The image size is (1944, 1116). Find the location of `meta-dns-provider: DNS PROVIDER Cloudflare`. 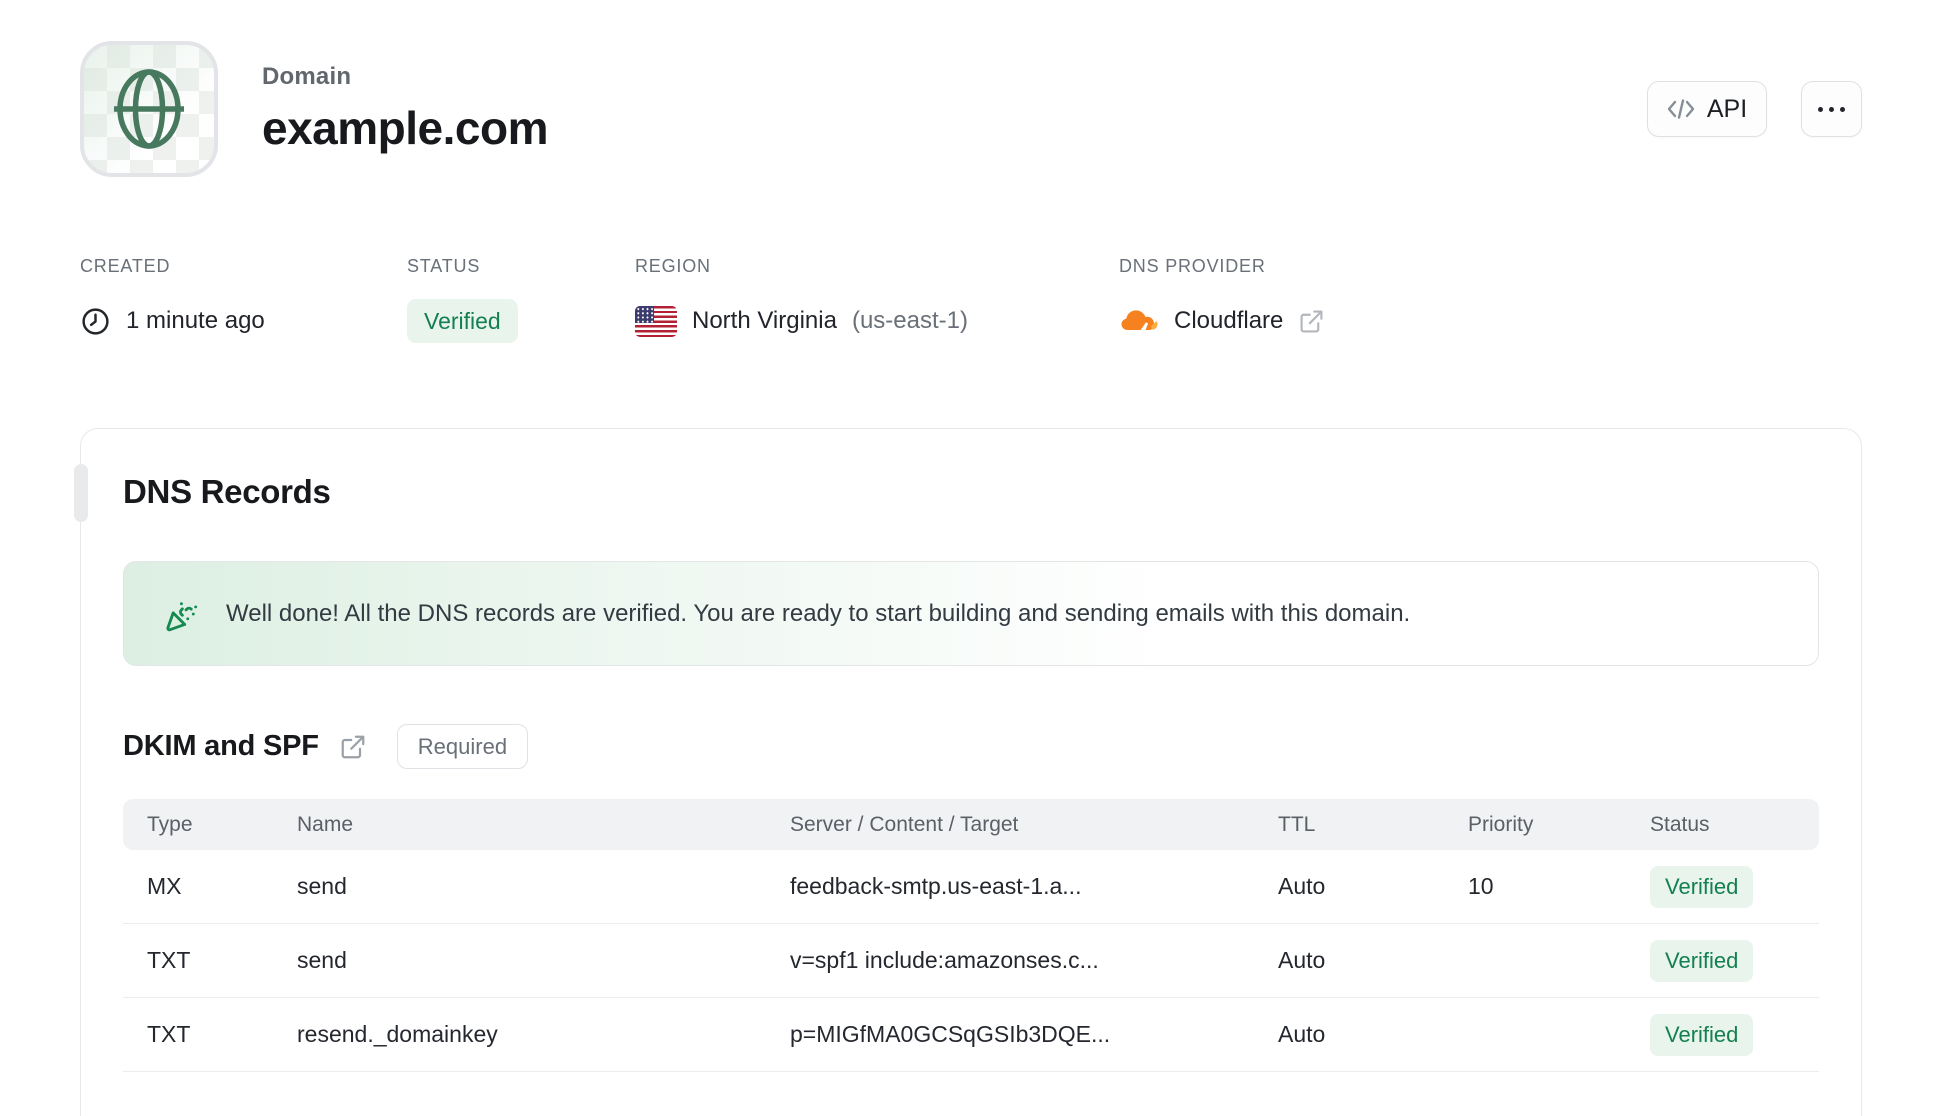

meta-dns-provider: DNS PROVIDER Cloudflare is located at coordinates (1222, 299).